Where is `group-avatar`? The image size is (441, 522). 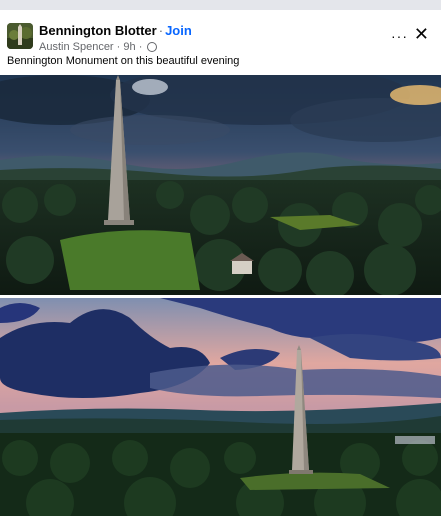 group-avatar is located at coordinates (20, 36).